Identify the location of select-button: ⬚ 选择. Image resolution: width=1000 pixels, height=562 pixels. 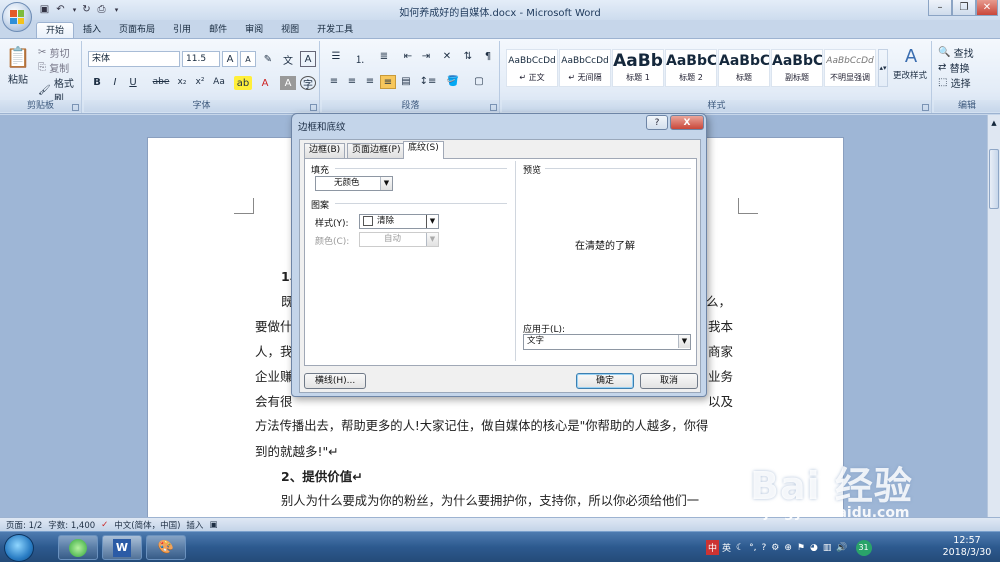
(967, 82).